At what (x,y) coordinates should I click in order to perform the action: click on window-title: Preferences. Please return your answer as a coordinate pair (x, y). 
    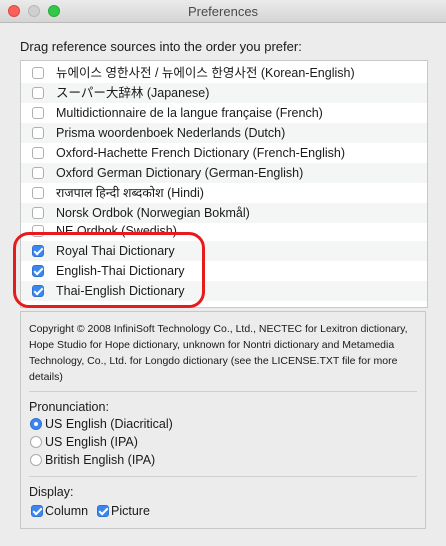
    Looking at the image, I should click on (223, 11).